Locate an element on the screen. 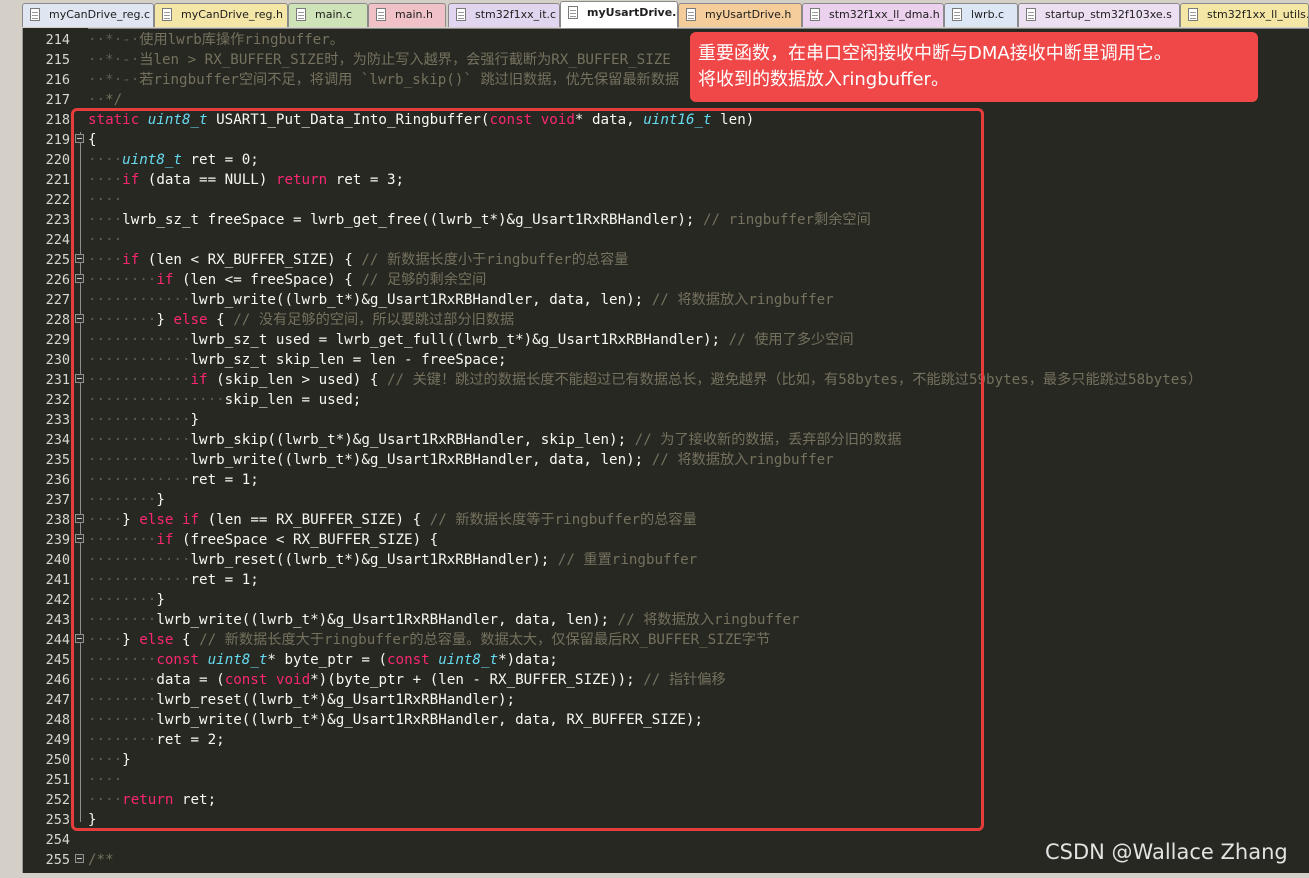  line-number: 247 is located at coordinates (57, 700).